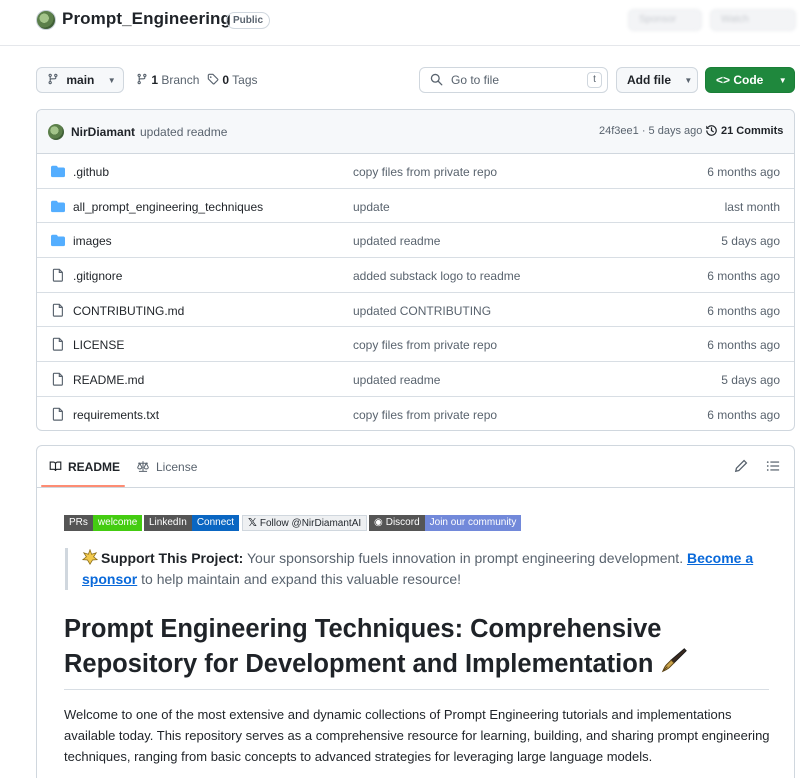  Describe the element at coordinates (594, 80) in the screenshot. I see `search-shortcut-key: t` at that location.